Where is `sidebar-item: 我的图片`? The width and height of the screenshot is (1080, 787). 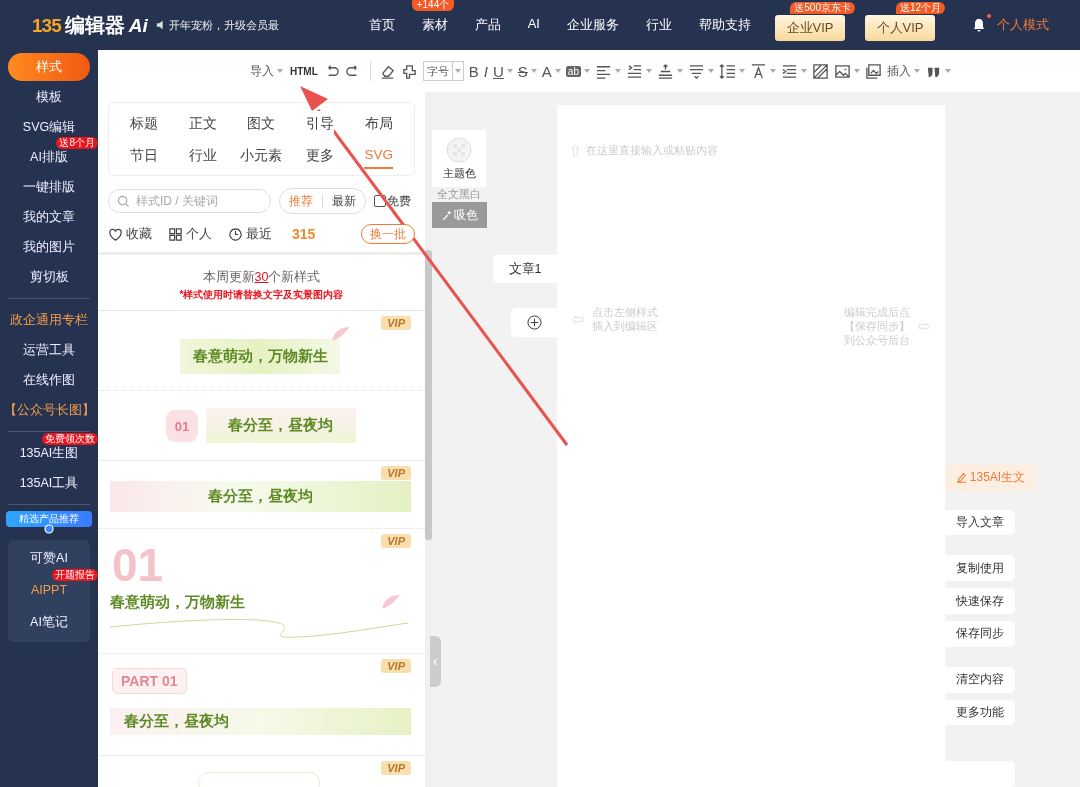 sidebar-item: 我的图片 is located at coordinates (49, 247).